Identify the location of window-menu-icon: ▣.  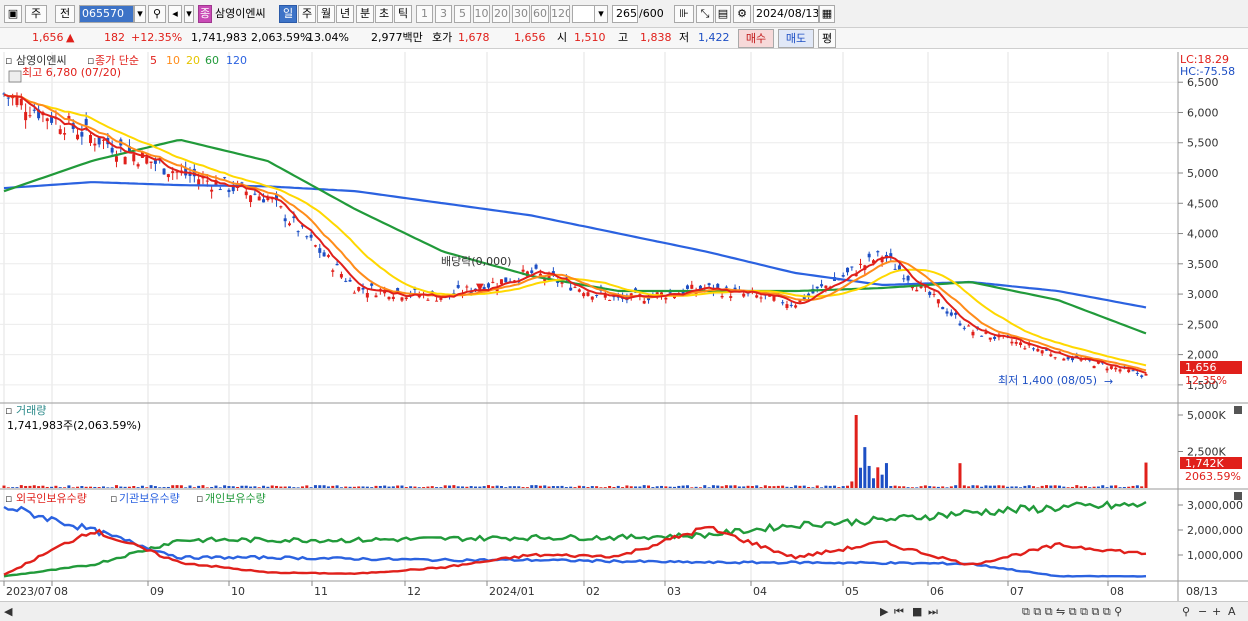
(13, 14).